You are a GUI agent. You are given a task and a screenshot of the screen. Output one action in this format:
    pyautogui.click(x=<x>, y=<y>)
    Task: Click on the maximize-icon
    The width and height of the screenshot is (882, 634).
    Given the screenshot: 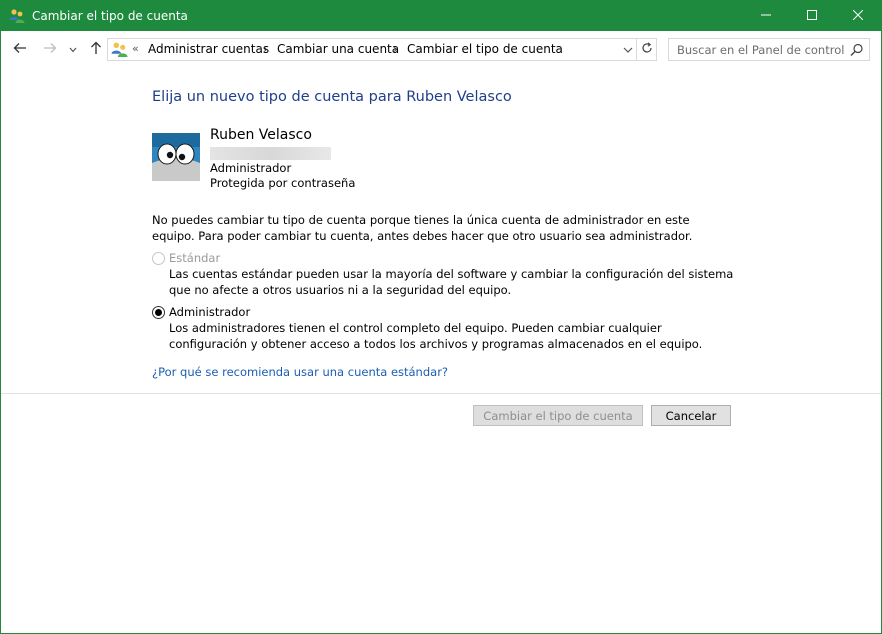 What is the action you would take?
    pyautogui.click(x=812, y=16)
    